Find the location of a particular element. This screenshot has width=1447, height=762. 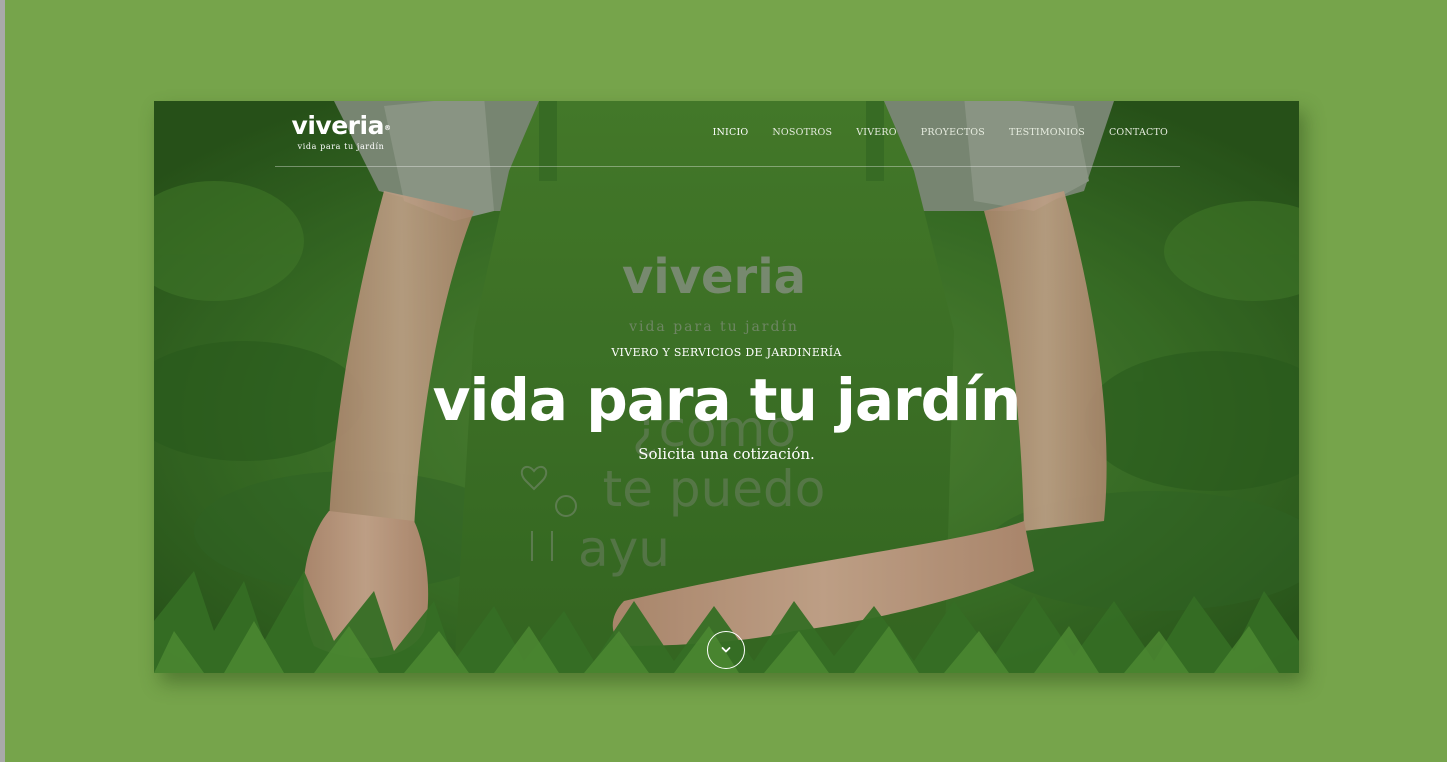

nav-item-contacto: CONTACTO is located at coordinates (1138, 132).